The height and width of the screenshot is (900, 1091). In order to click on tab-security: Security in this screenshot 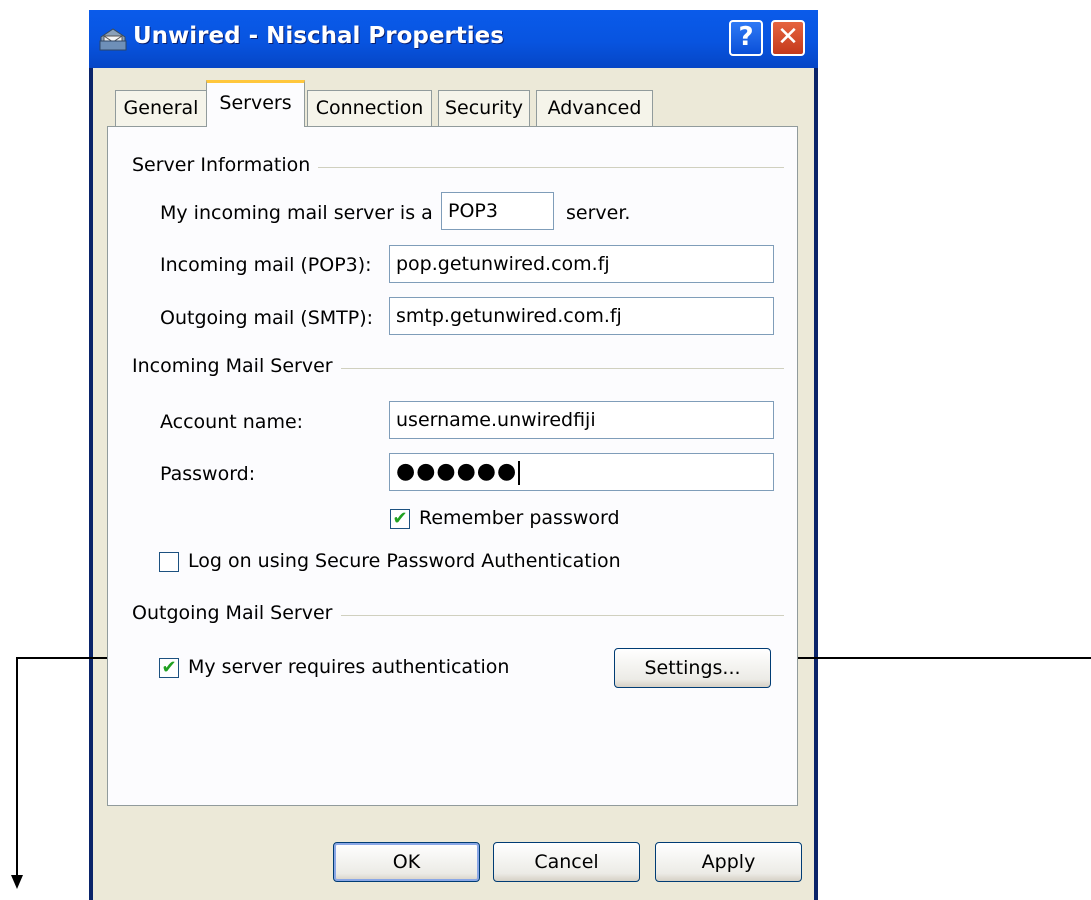, I will do `click(484, 108)`.